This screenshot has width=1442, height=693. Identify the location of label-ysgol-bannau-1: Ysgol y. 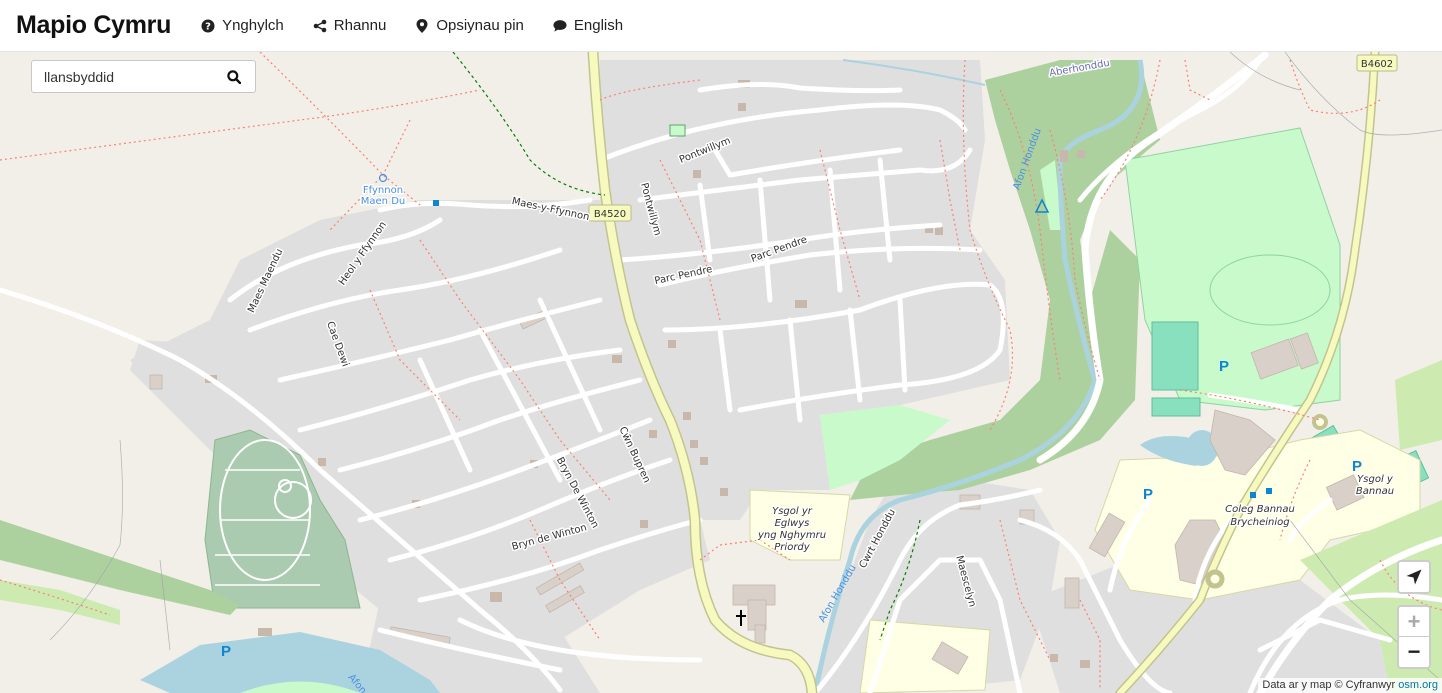
(1375, 479).